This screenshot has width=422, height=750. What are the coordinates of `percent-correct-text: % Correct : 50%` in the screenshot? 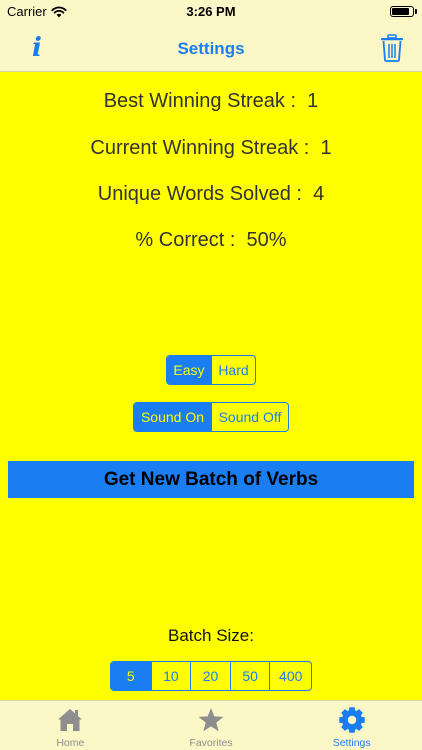 It's located at (211, 240).